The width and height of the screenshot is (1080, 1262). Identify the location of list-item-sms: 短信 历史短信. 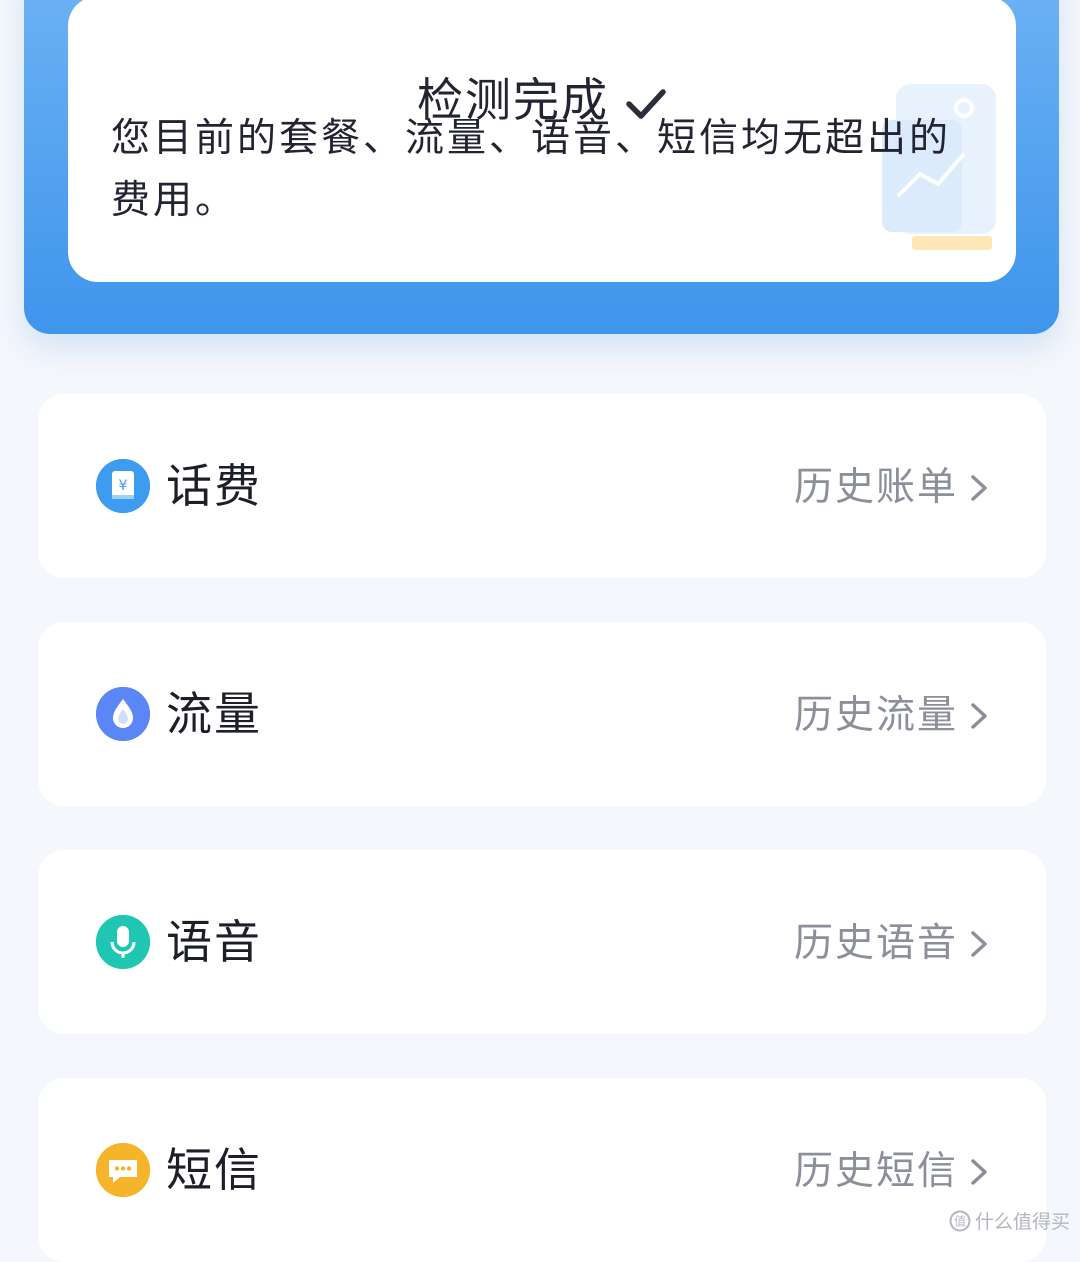
(542, 1170).